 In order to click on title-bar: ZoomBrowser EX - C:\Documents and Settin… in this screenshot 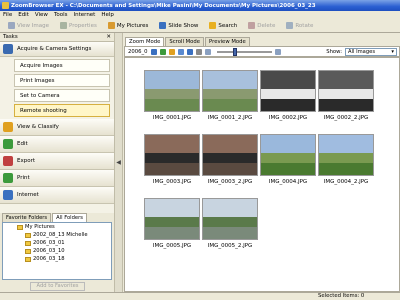, I will do `click(200, 5)`.